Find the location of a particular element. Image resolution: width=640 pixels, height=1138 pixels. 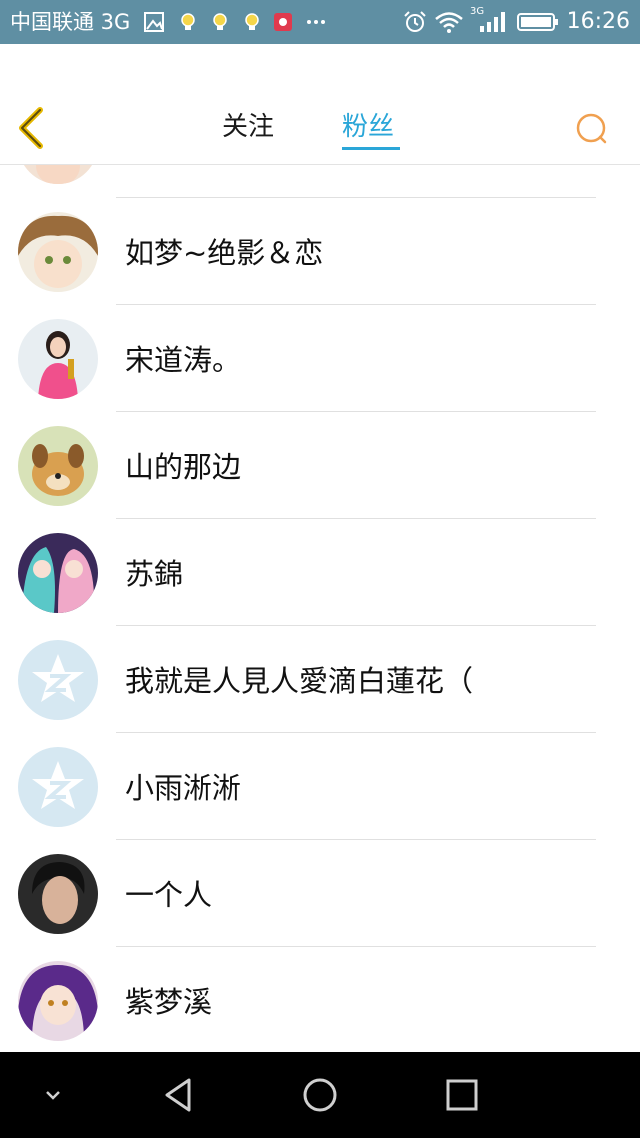

tab-fans: 粉丝 is located at coordinates (368, 127).